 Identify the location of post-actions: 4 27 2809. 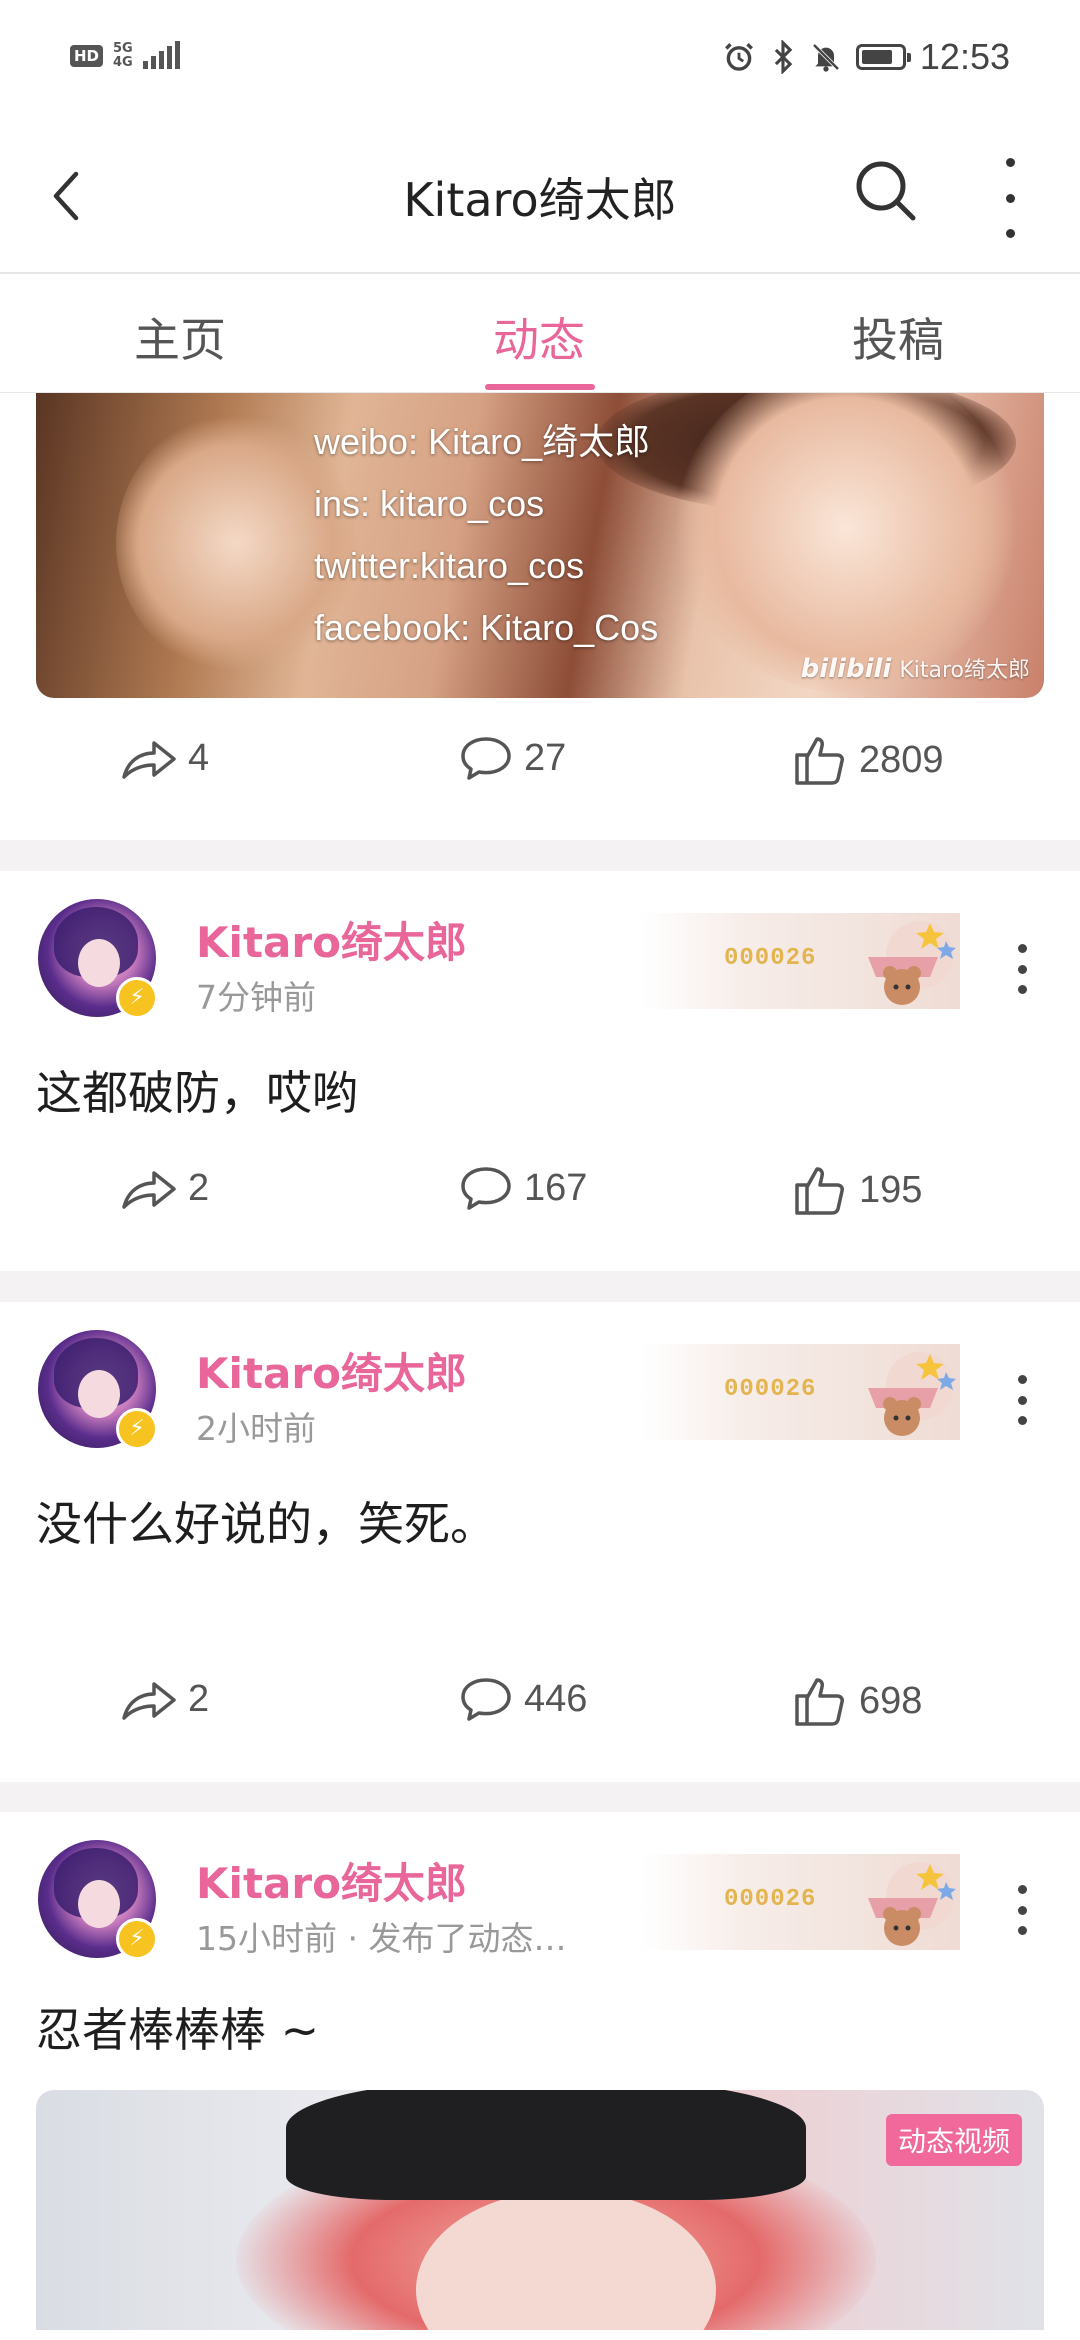
(540, 773).